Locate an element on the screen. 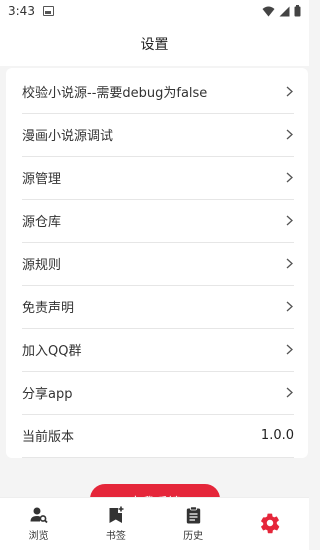  bottom-nav: 浏览 书签 历史 is located at coordinates (154, 523).